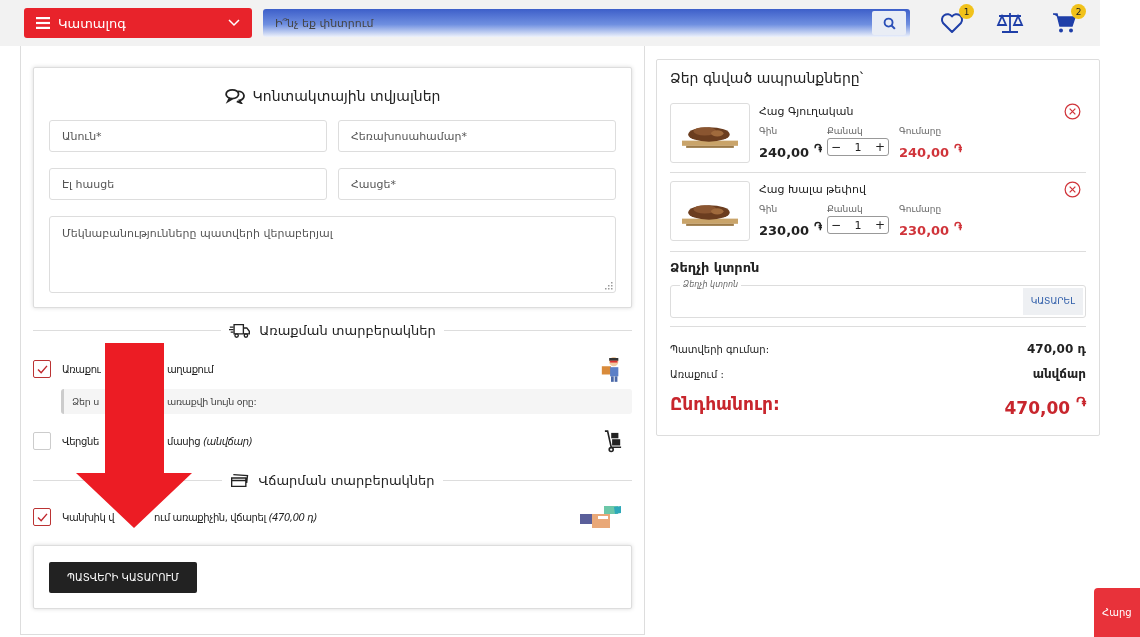 Image resolution: width=1140 pixels, height=637 pixels. I want to click on summary-value: անվճար, so click(1059, 374).